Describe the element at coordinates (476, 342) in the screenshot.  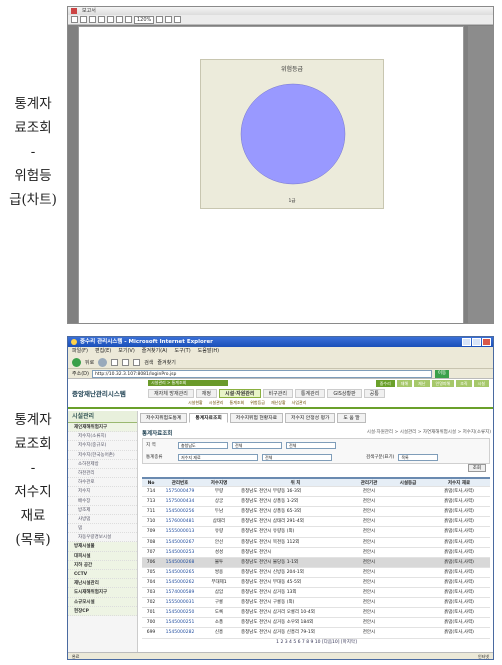
I see `maximize-icon` at that location.